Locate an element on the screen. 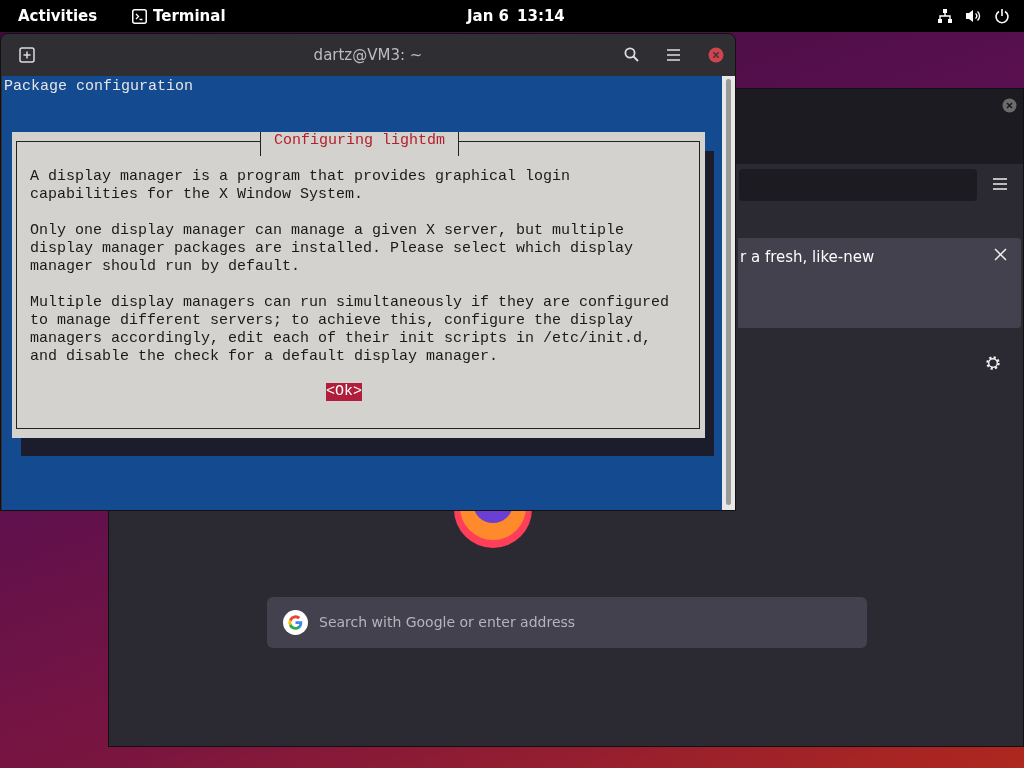  power-icon is located at coordinates (1002, 16).